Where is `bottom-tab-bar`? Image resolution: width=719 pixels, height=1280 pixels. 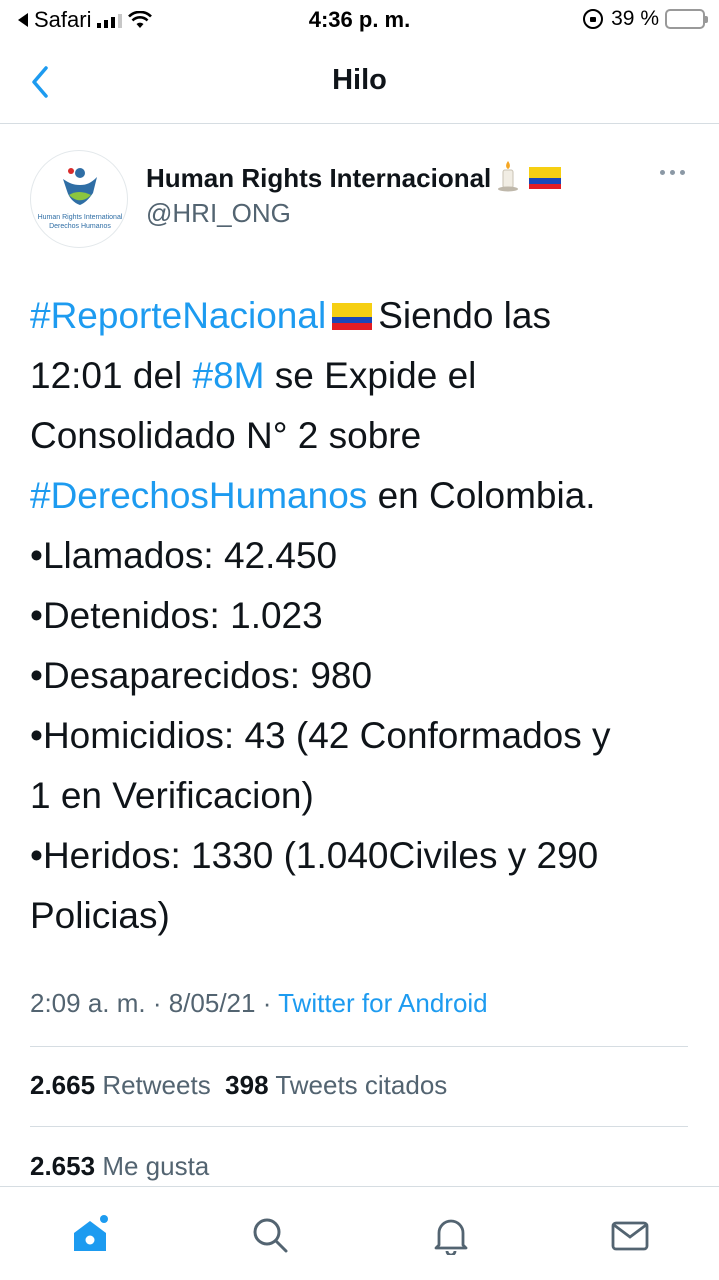
bottom-tab-bar is located at coordinates (359, 1233).